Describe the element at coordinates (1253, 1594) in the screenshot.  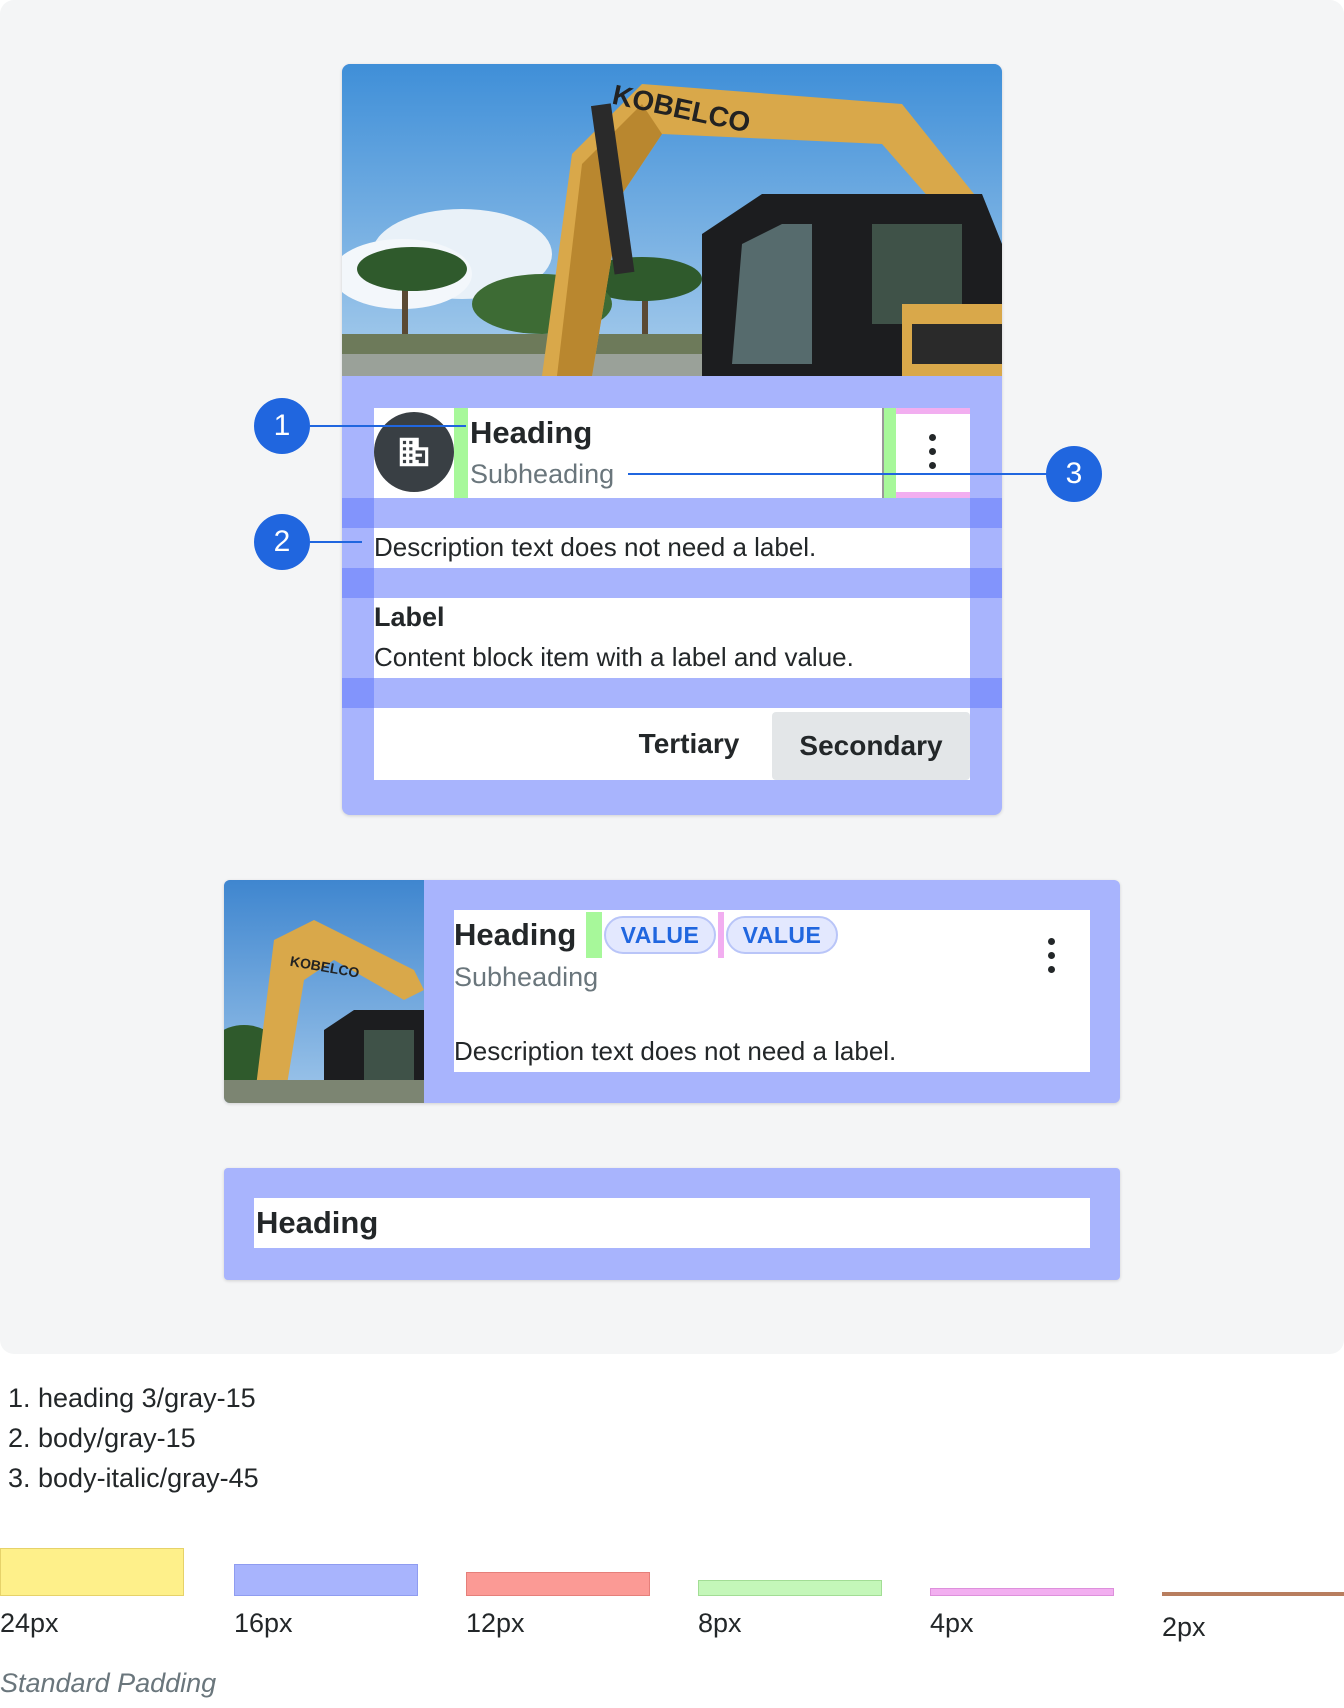
I see `swatch-2px` at that location.